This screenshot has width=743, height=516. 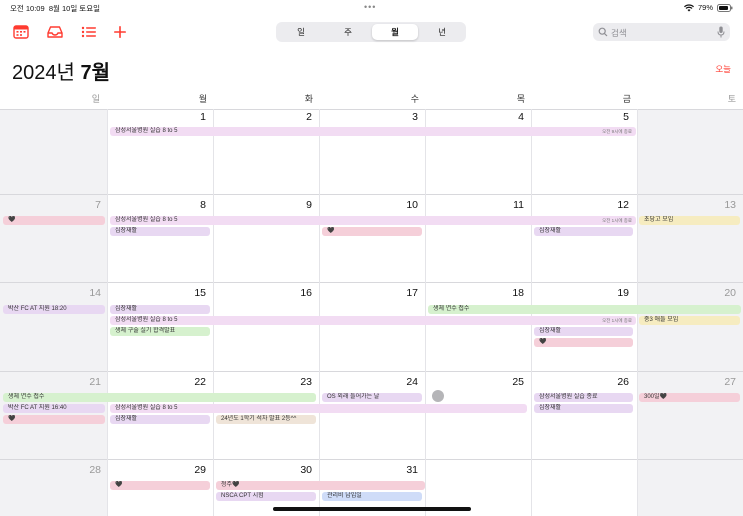 I want to click on day-number: 3, so click(x=398, y=117).